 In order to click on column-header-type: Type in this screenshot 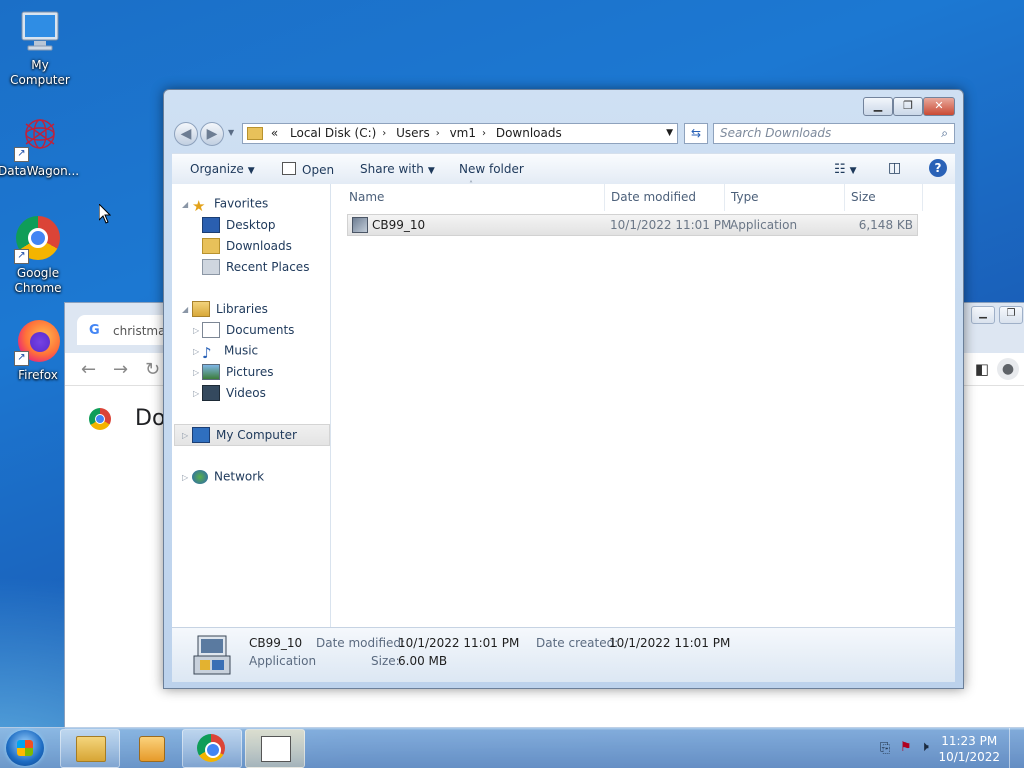, I will do `click(785, 197)`.